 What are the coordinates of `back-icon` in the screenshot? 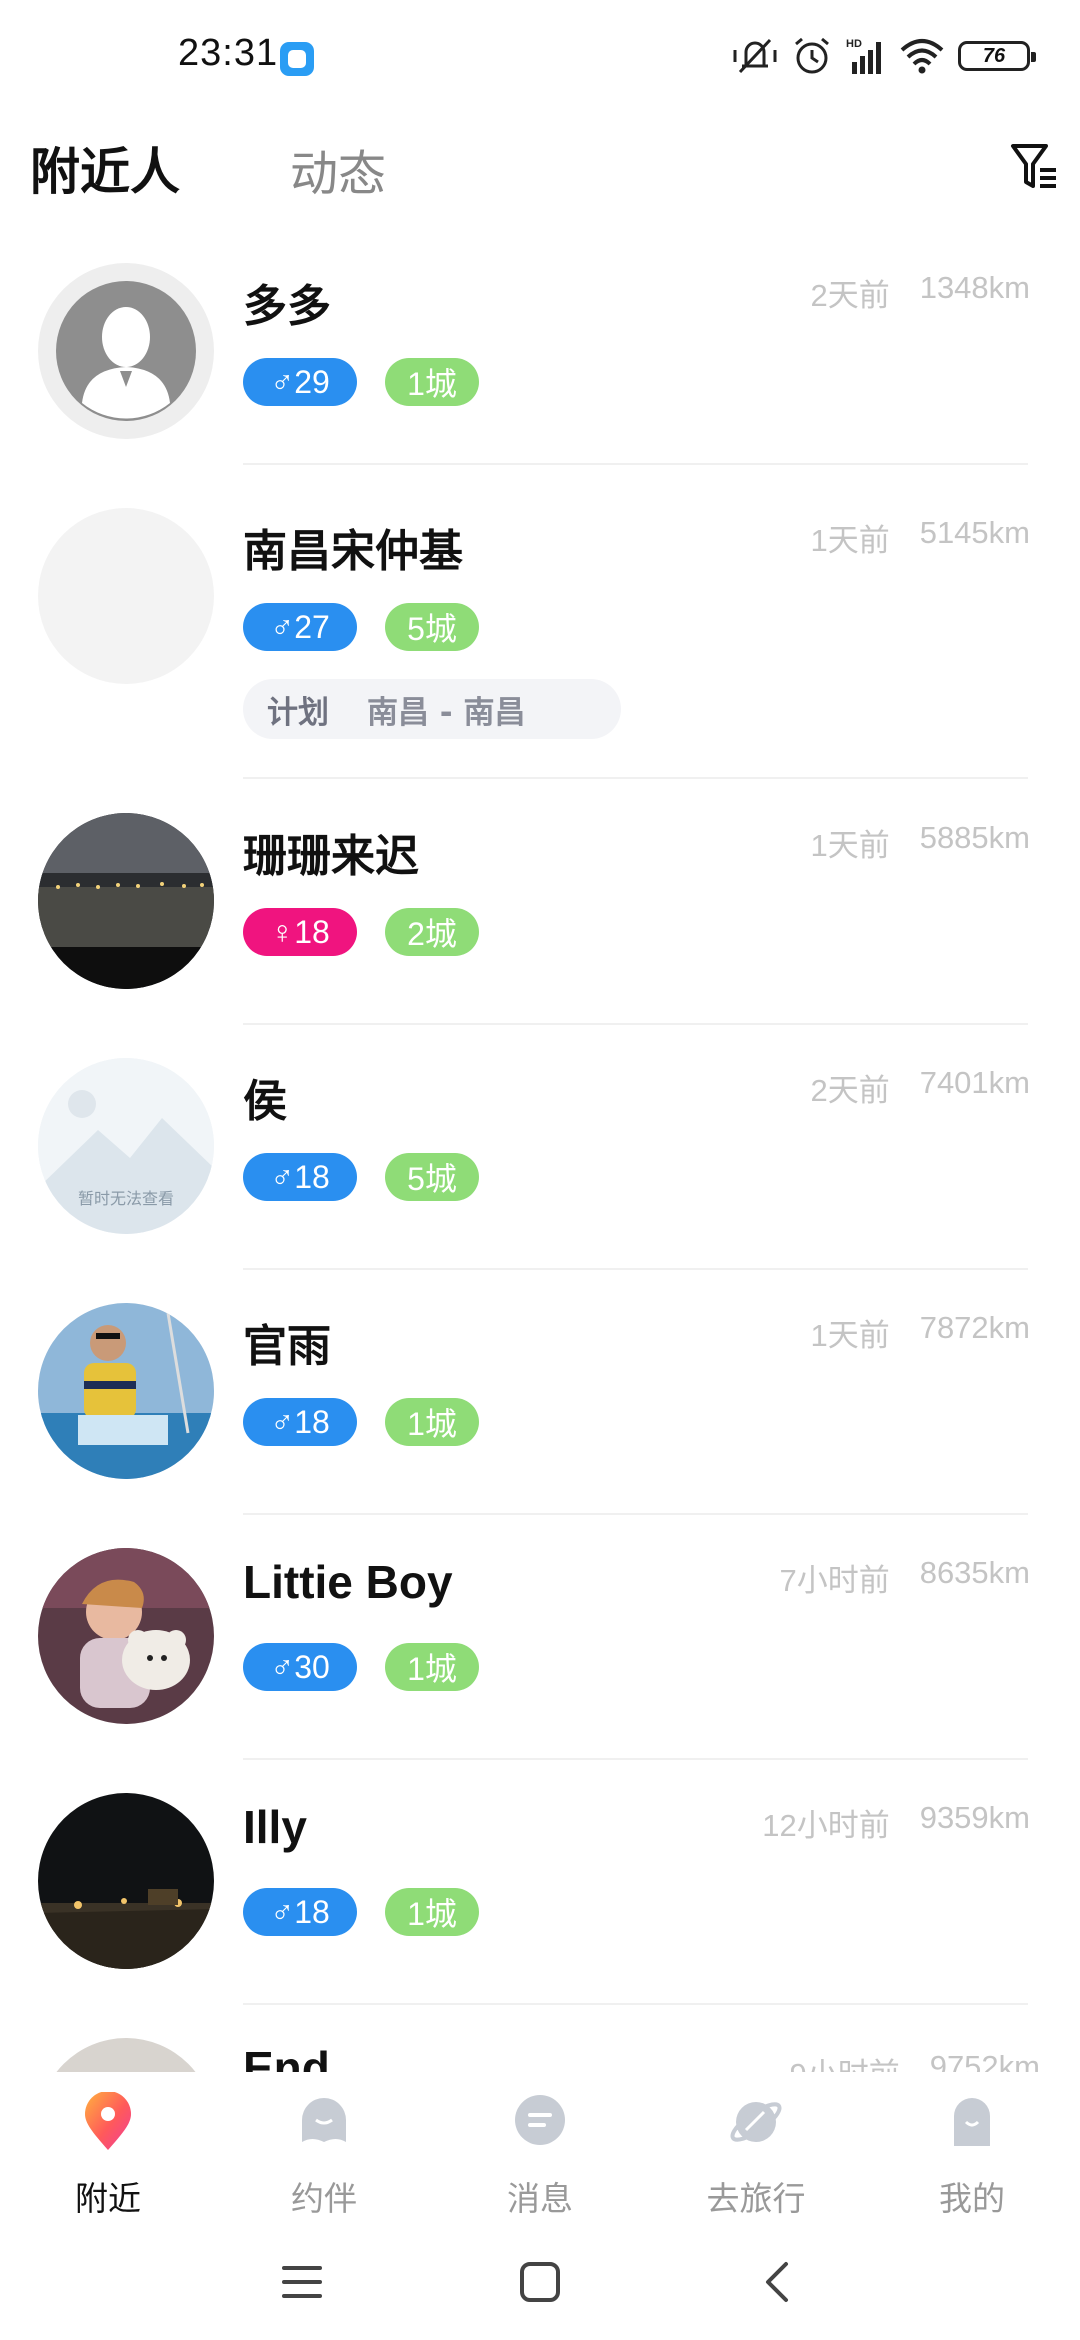 It's located at (778, 2282).